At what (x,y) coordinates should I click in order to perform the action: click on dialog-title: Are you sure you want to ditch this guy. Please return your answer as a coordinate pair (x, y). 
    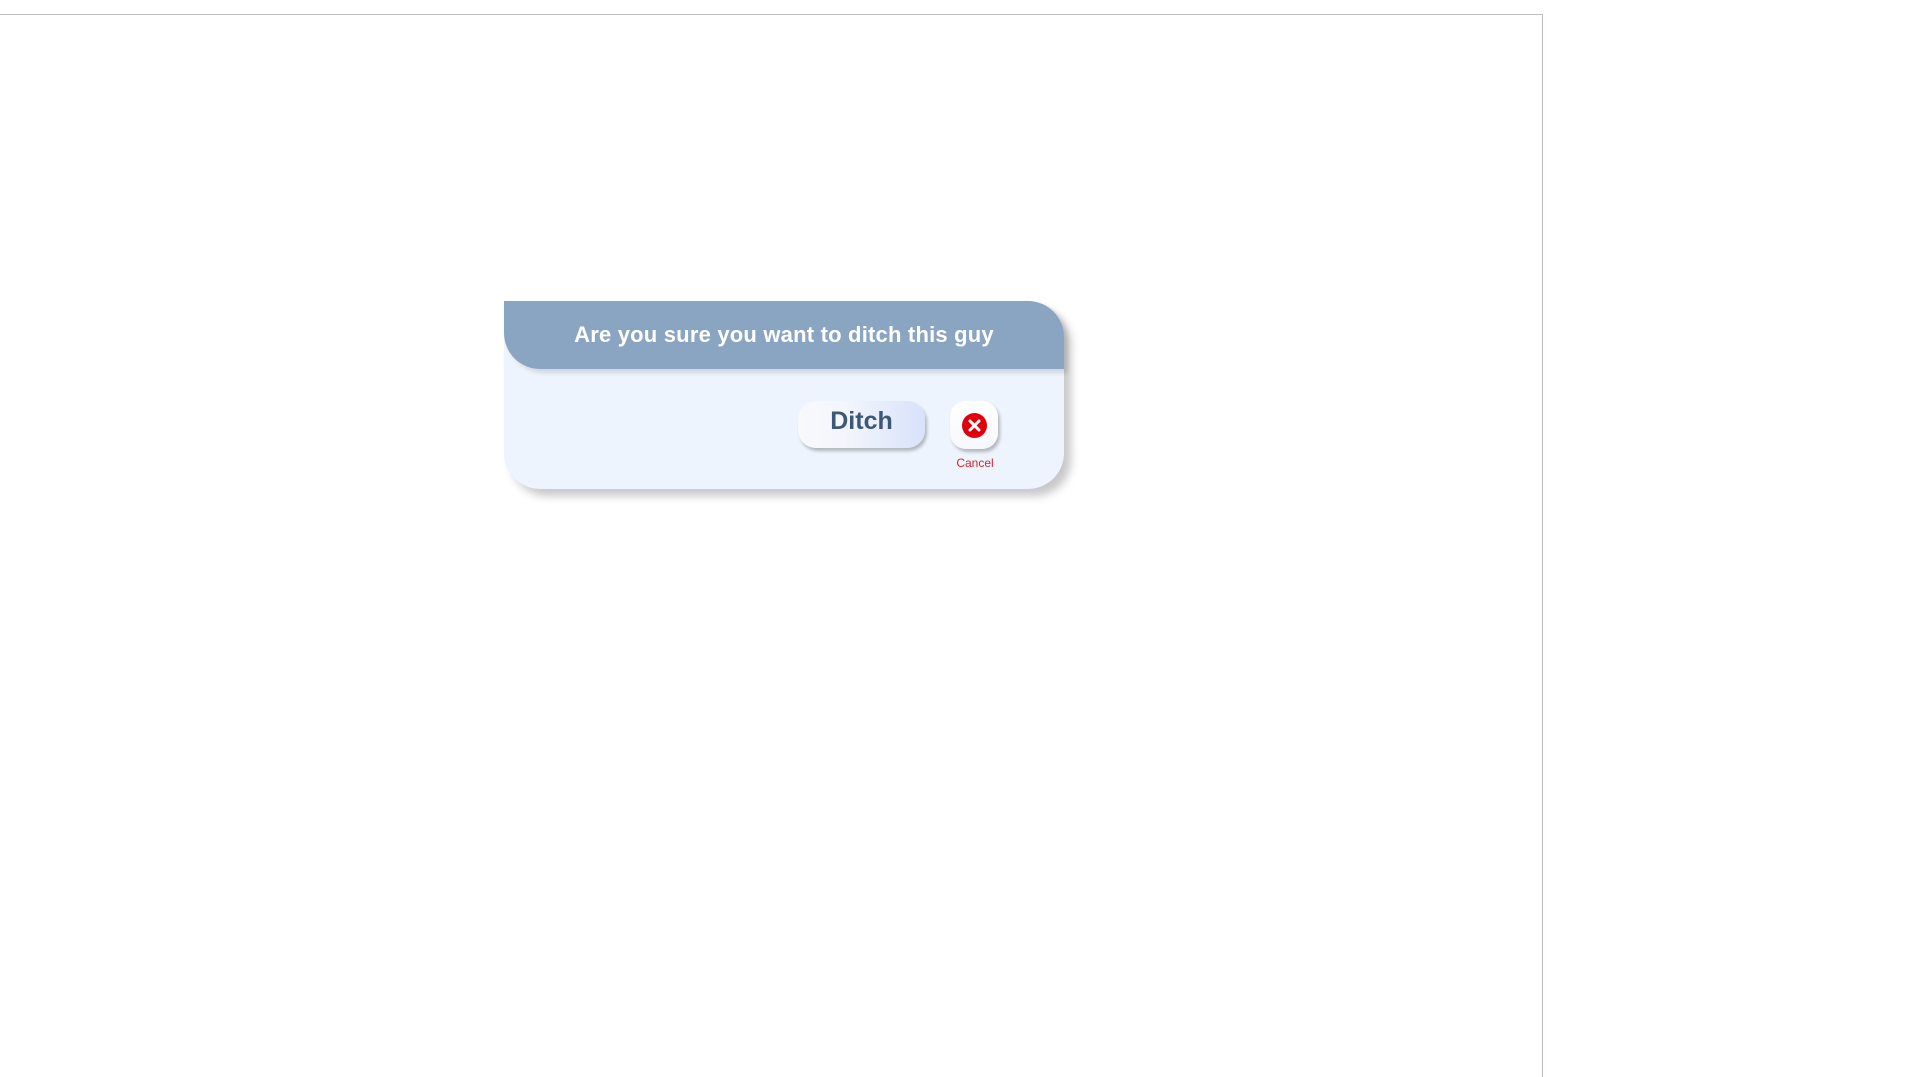
    Looking at the image, I should click on (784, 334).